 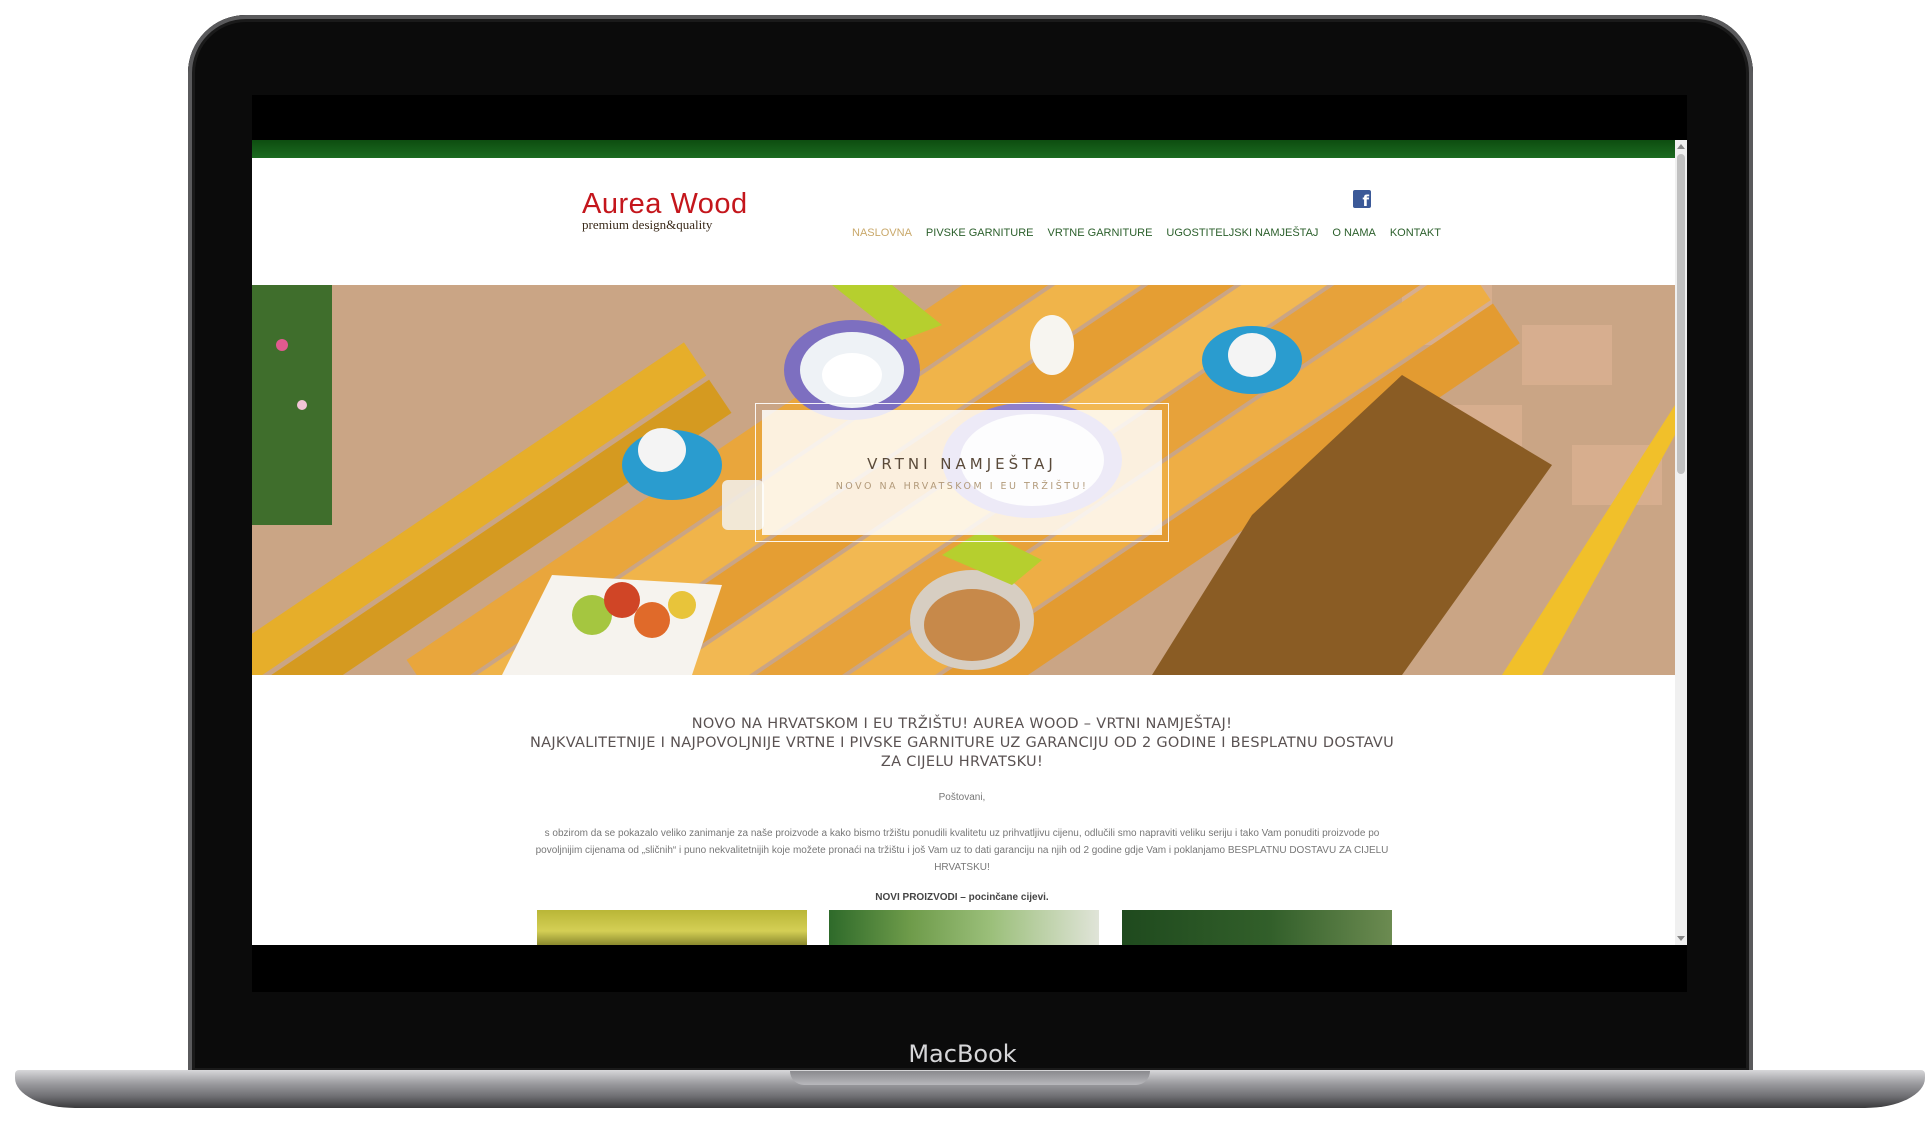 I want to click on product-gallery, so click(x=964, y=927).